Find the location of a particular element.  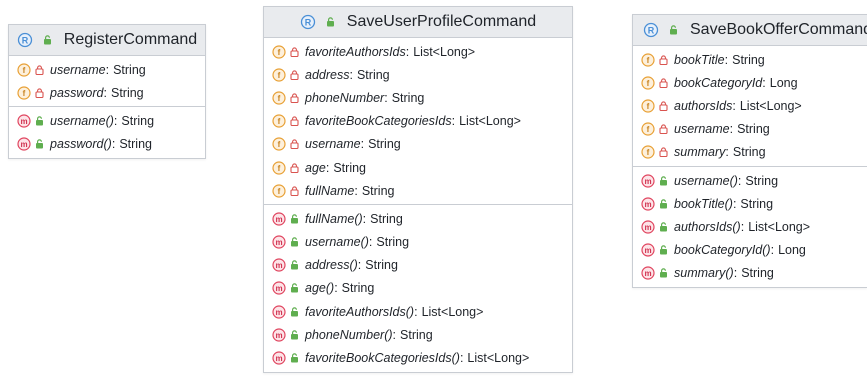

field-row: f phoneNumber: String is located at coordinates (418, 97).